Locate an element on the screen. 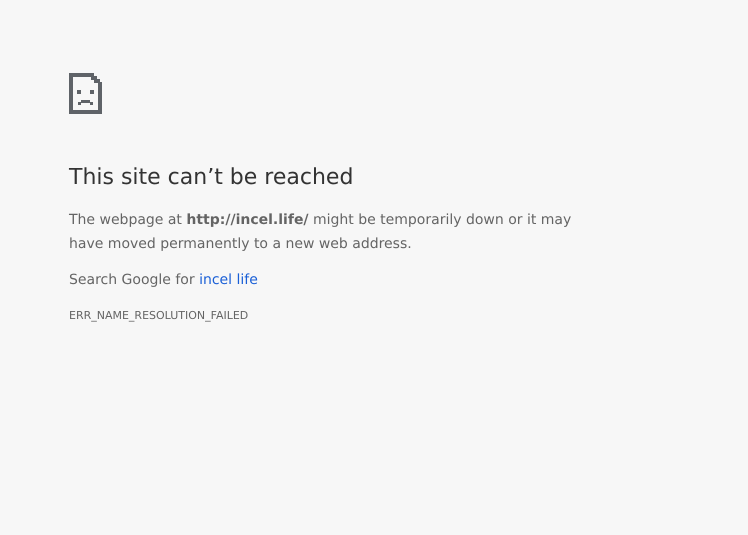 The height and width of the screenshot is (535, 748). search-suggestion: Search Google for is located at coordinates (132, 280).